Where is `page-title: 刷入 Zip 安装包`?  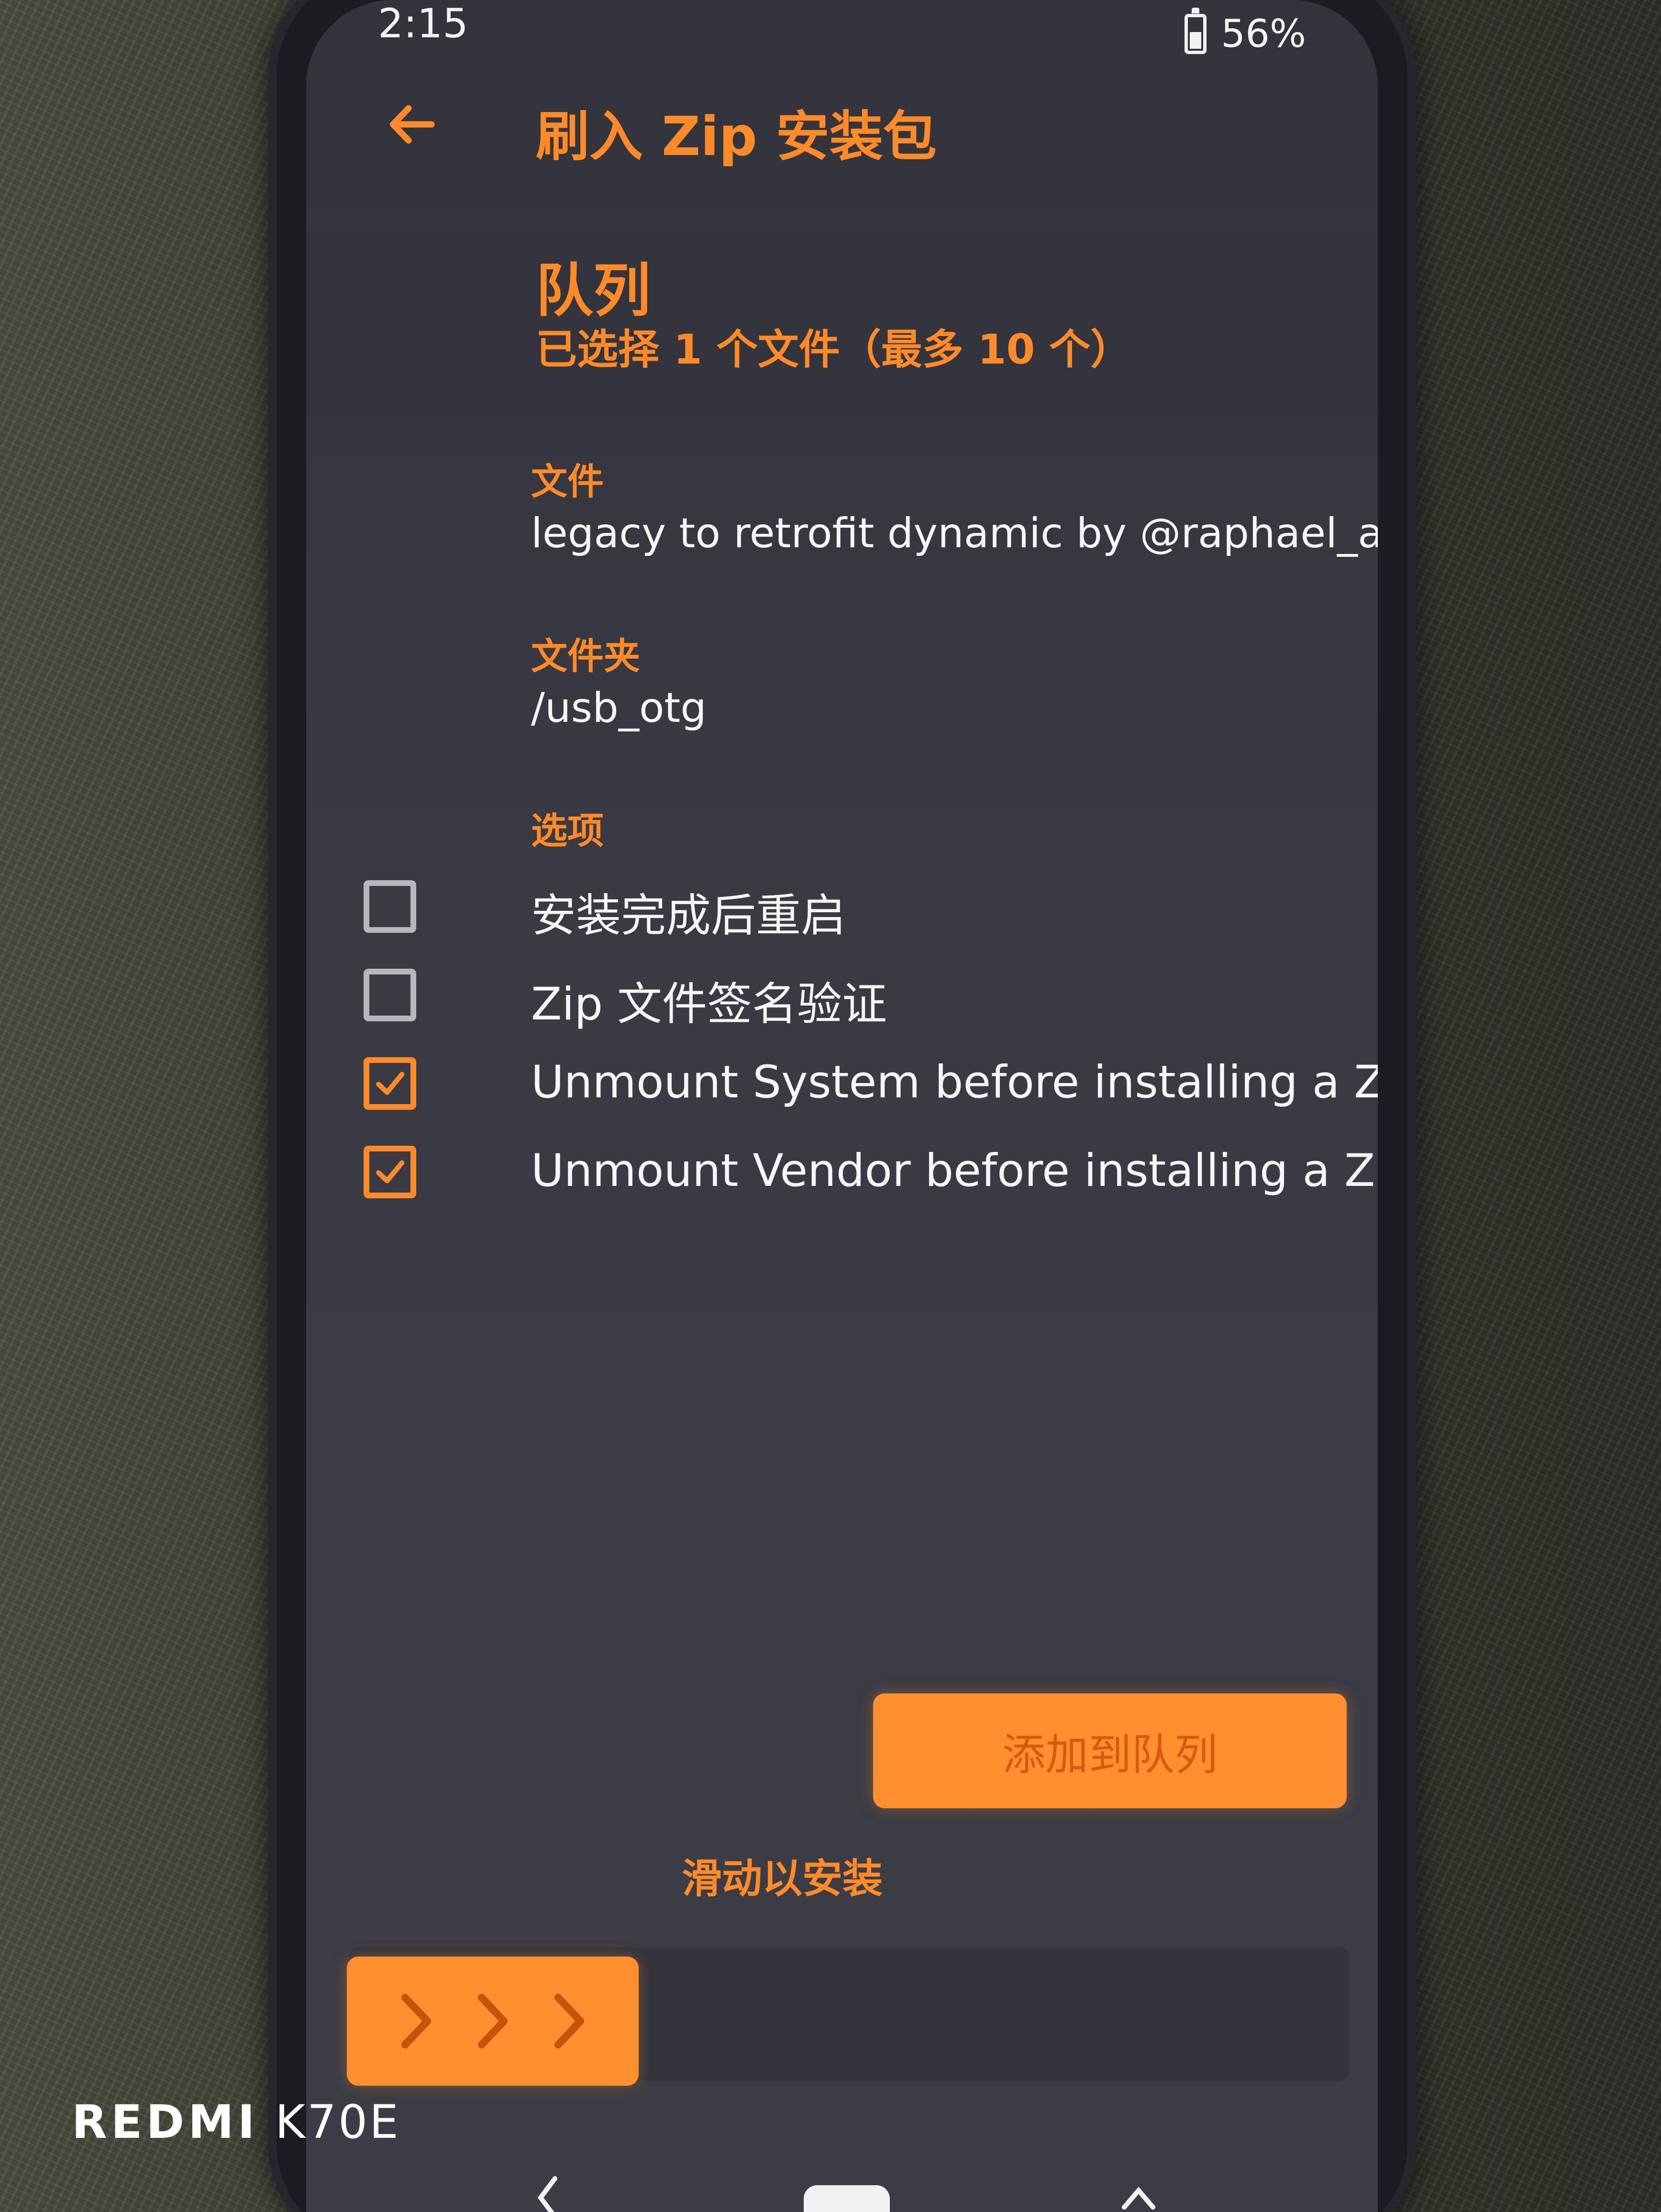
page-title: 刷入 Zip 安装包 is located at coordinates (736, 137).